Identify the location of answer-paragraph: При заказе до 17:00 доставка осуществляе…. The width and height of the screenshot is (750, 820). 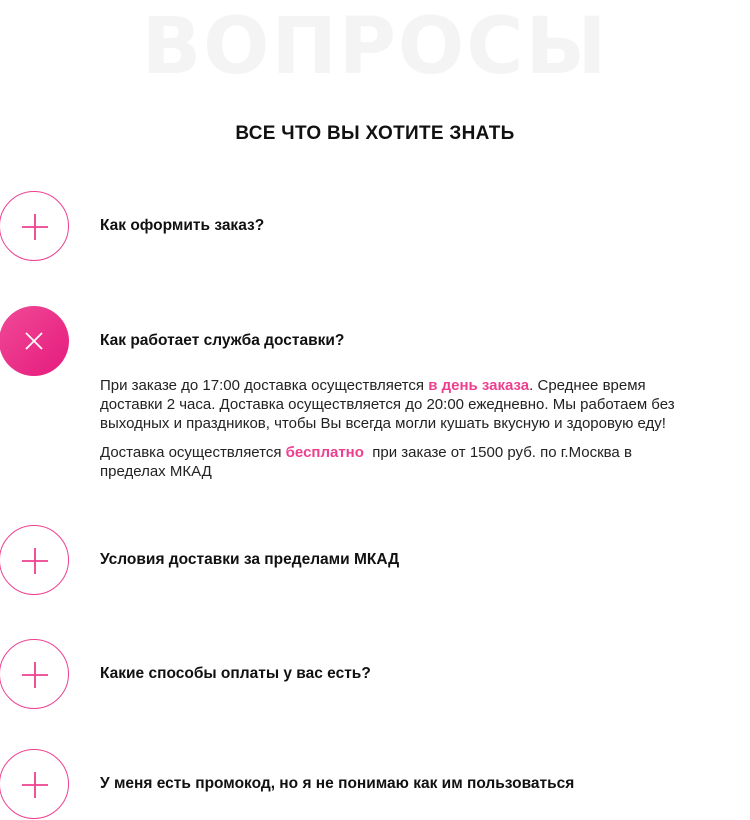
(387, 404).